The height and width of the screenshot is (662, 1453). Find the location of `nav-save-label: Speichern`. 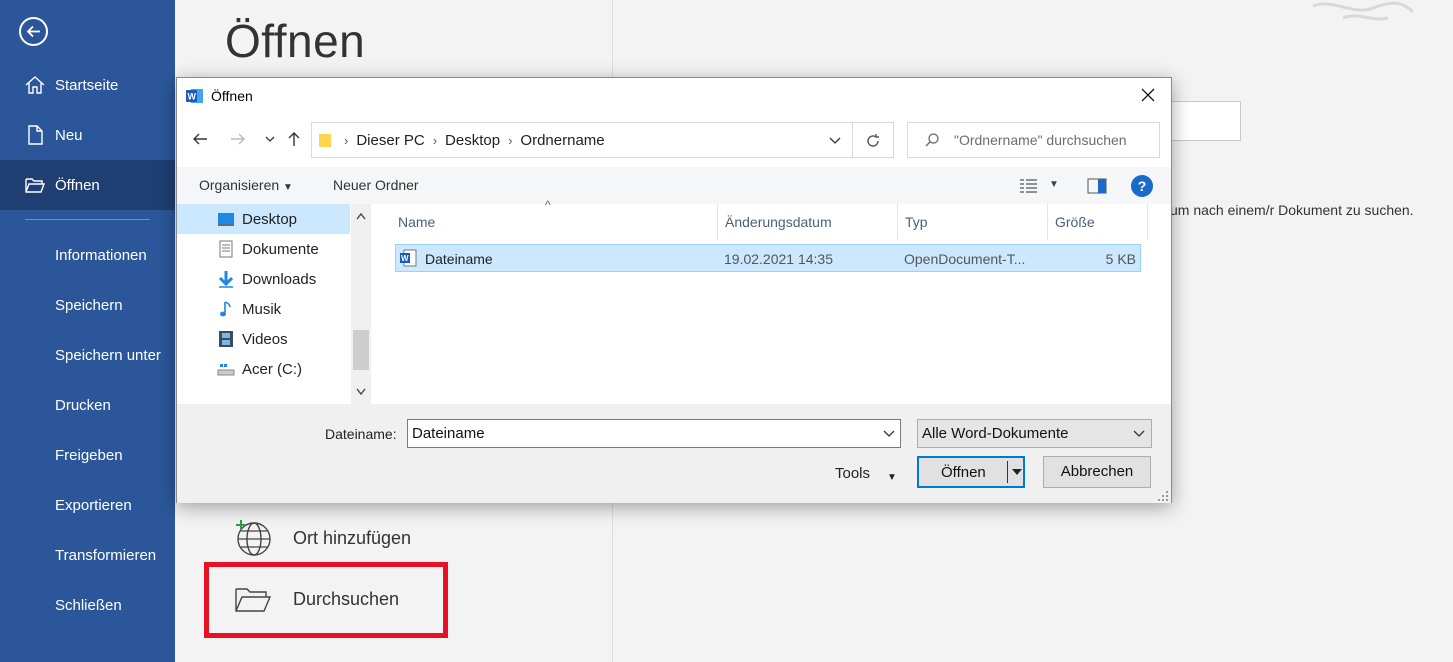

nav-save-label: Speichern is located at coordinates (89, 305).